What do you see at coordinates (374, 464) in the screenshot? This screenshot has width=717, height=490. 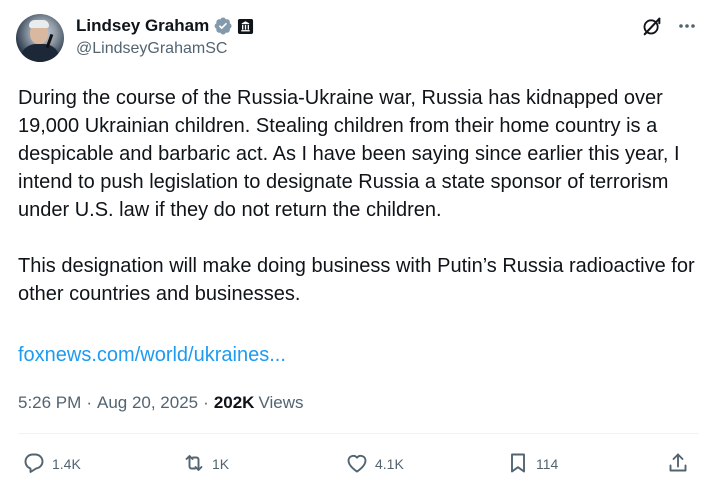 I see `like-button: 4.1K` at bounding box center [374, 464].